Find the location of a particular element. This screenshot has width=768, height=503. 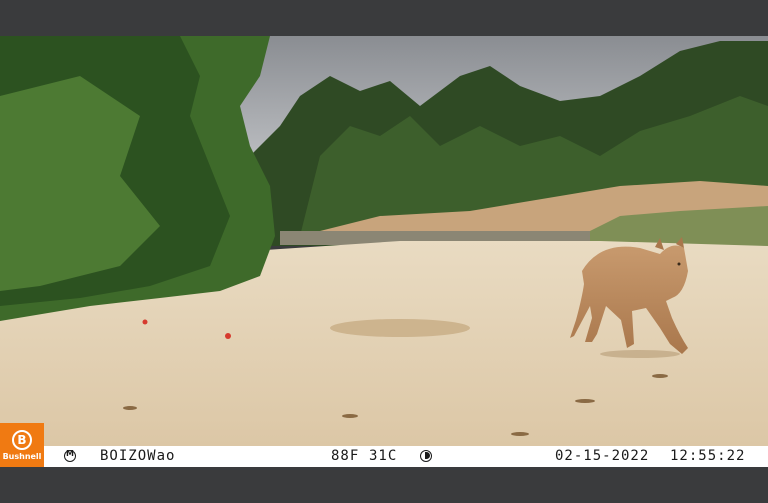

bushnell-logo: B Bushnell is located at coordinates (22, 445).